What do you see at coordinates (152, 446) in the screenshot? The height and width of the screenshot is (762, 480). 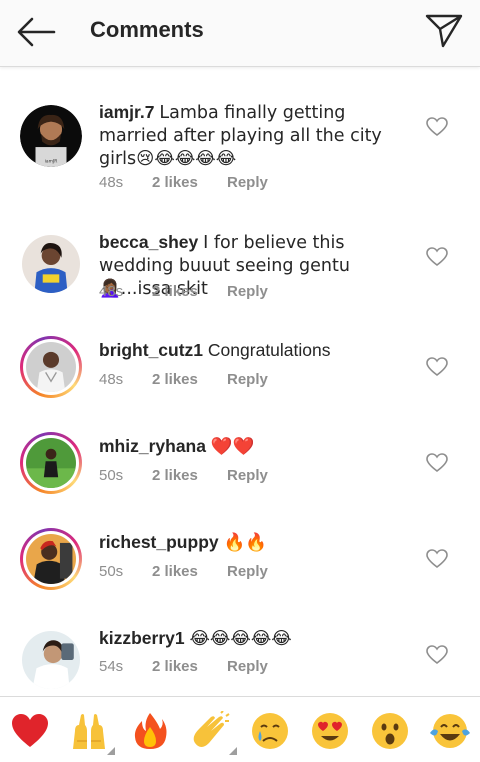 I see `comment-username: mhiz_ryhana` at bounding box center [152, 446].